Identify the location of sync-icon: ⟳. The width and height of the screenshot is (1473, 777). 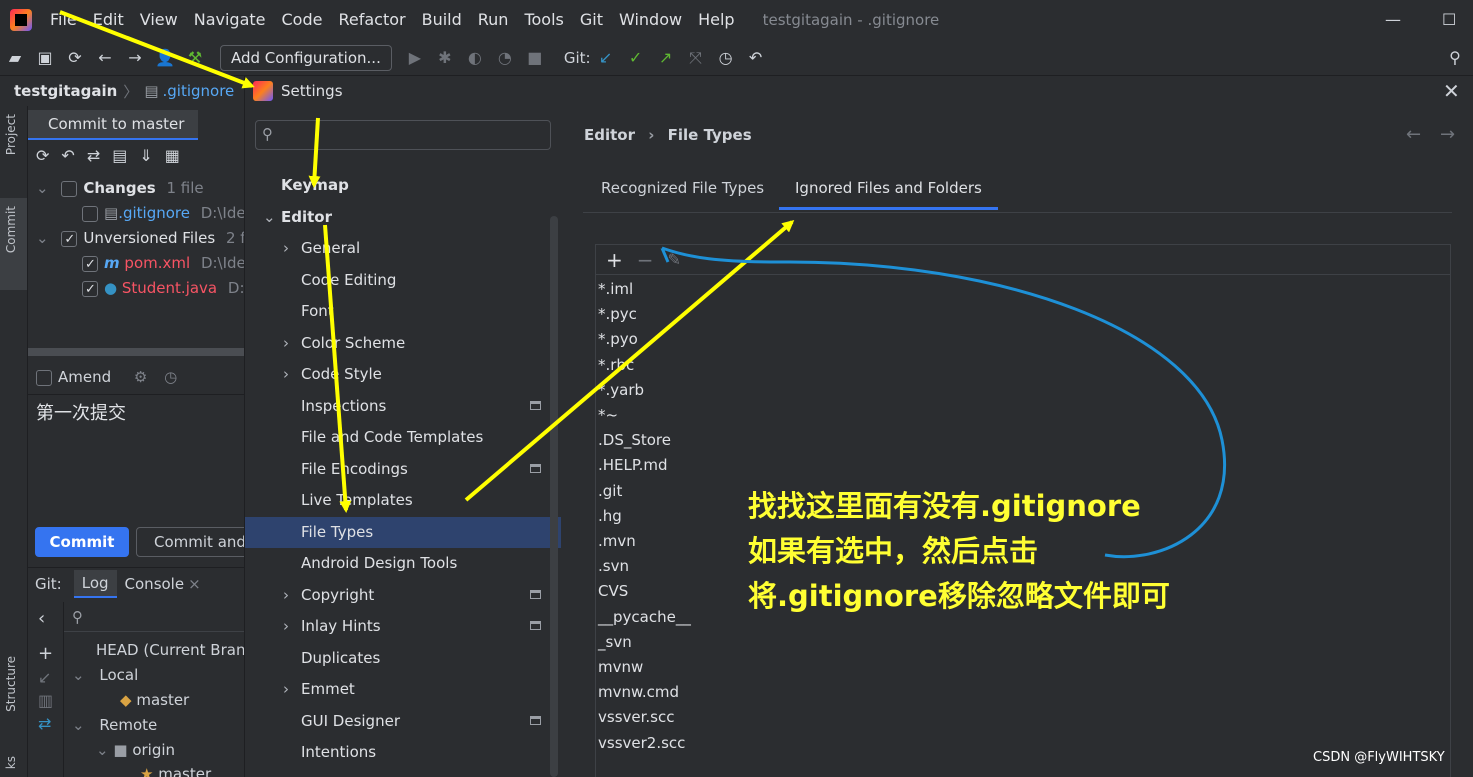
(75, 57).